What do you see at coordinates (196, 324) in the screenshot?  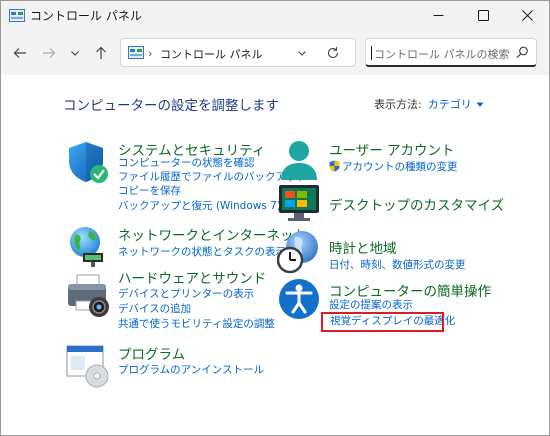 I see `link-mobility-settings: 共通で使うモビリティ設定の調整` at bounding box center [196, 324].